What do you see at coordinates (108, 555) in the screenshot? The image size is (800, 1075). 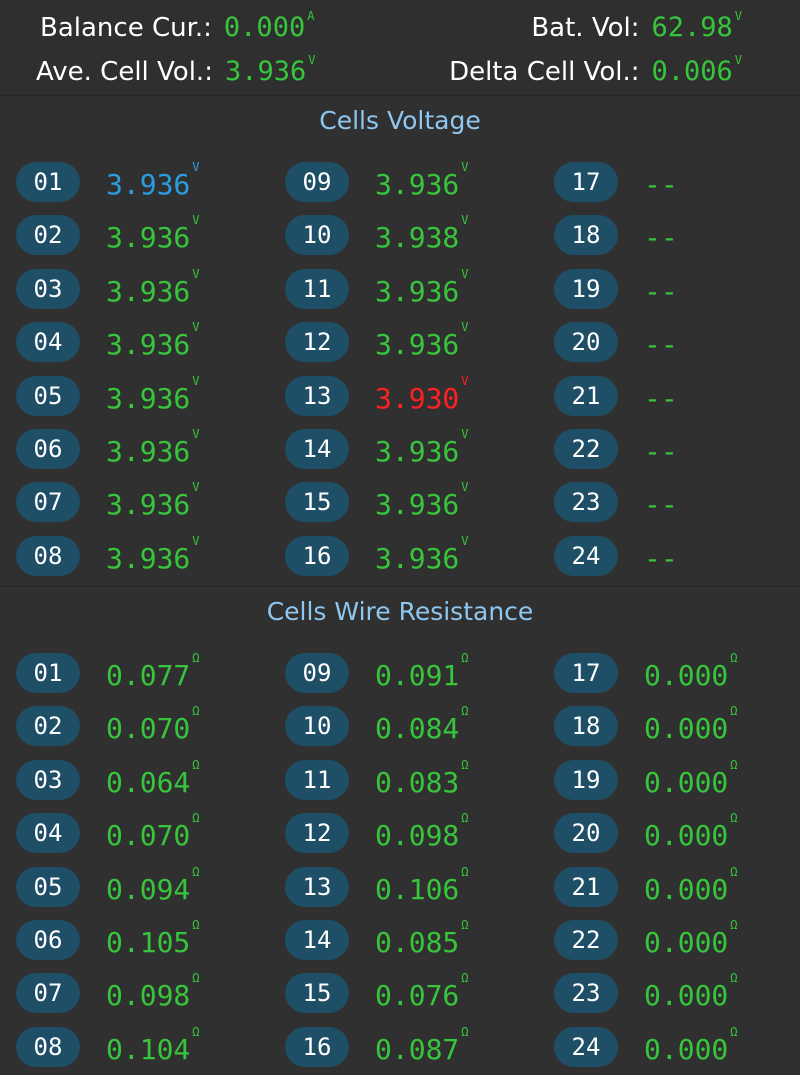 I see `voltage-cell: 08 3.936V` at bounding box center [108, 555].